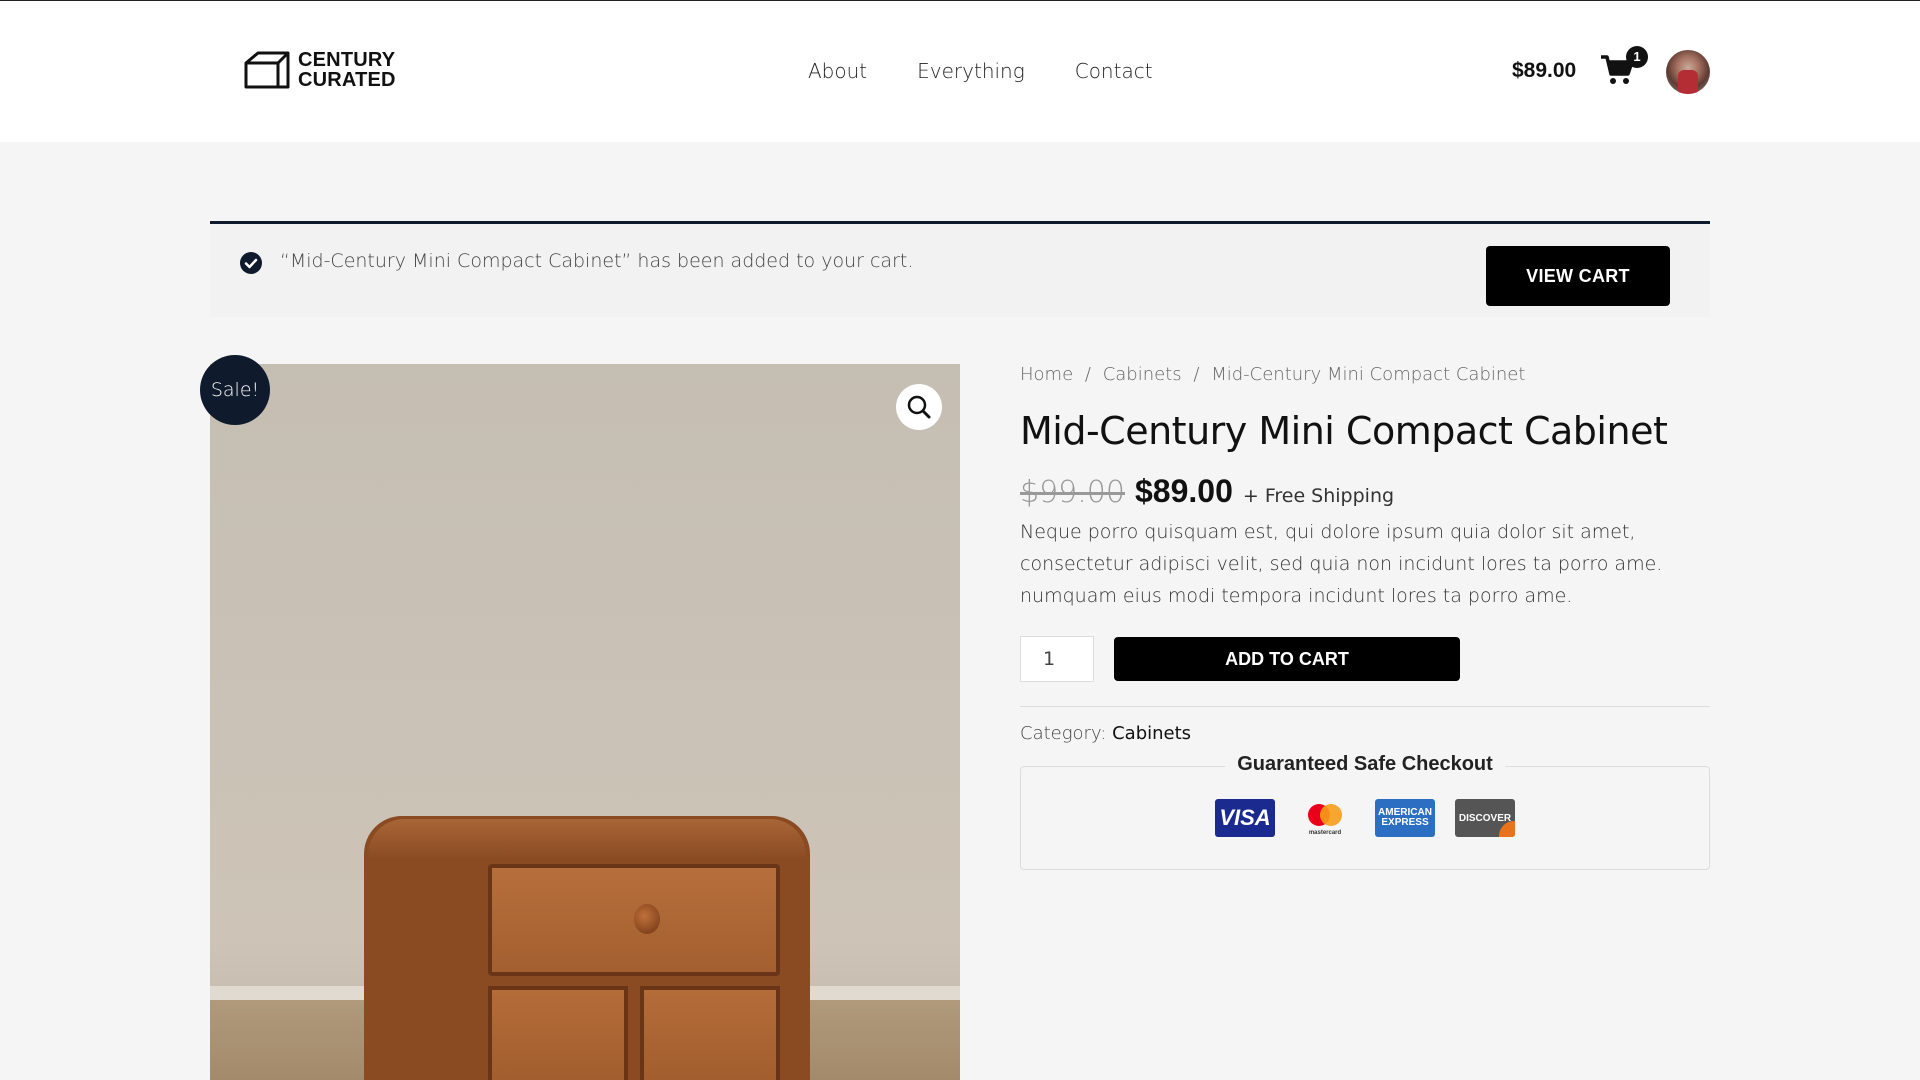  I want to click on visa-icon: VISA, so click(1245, 818).